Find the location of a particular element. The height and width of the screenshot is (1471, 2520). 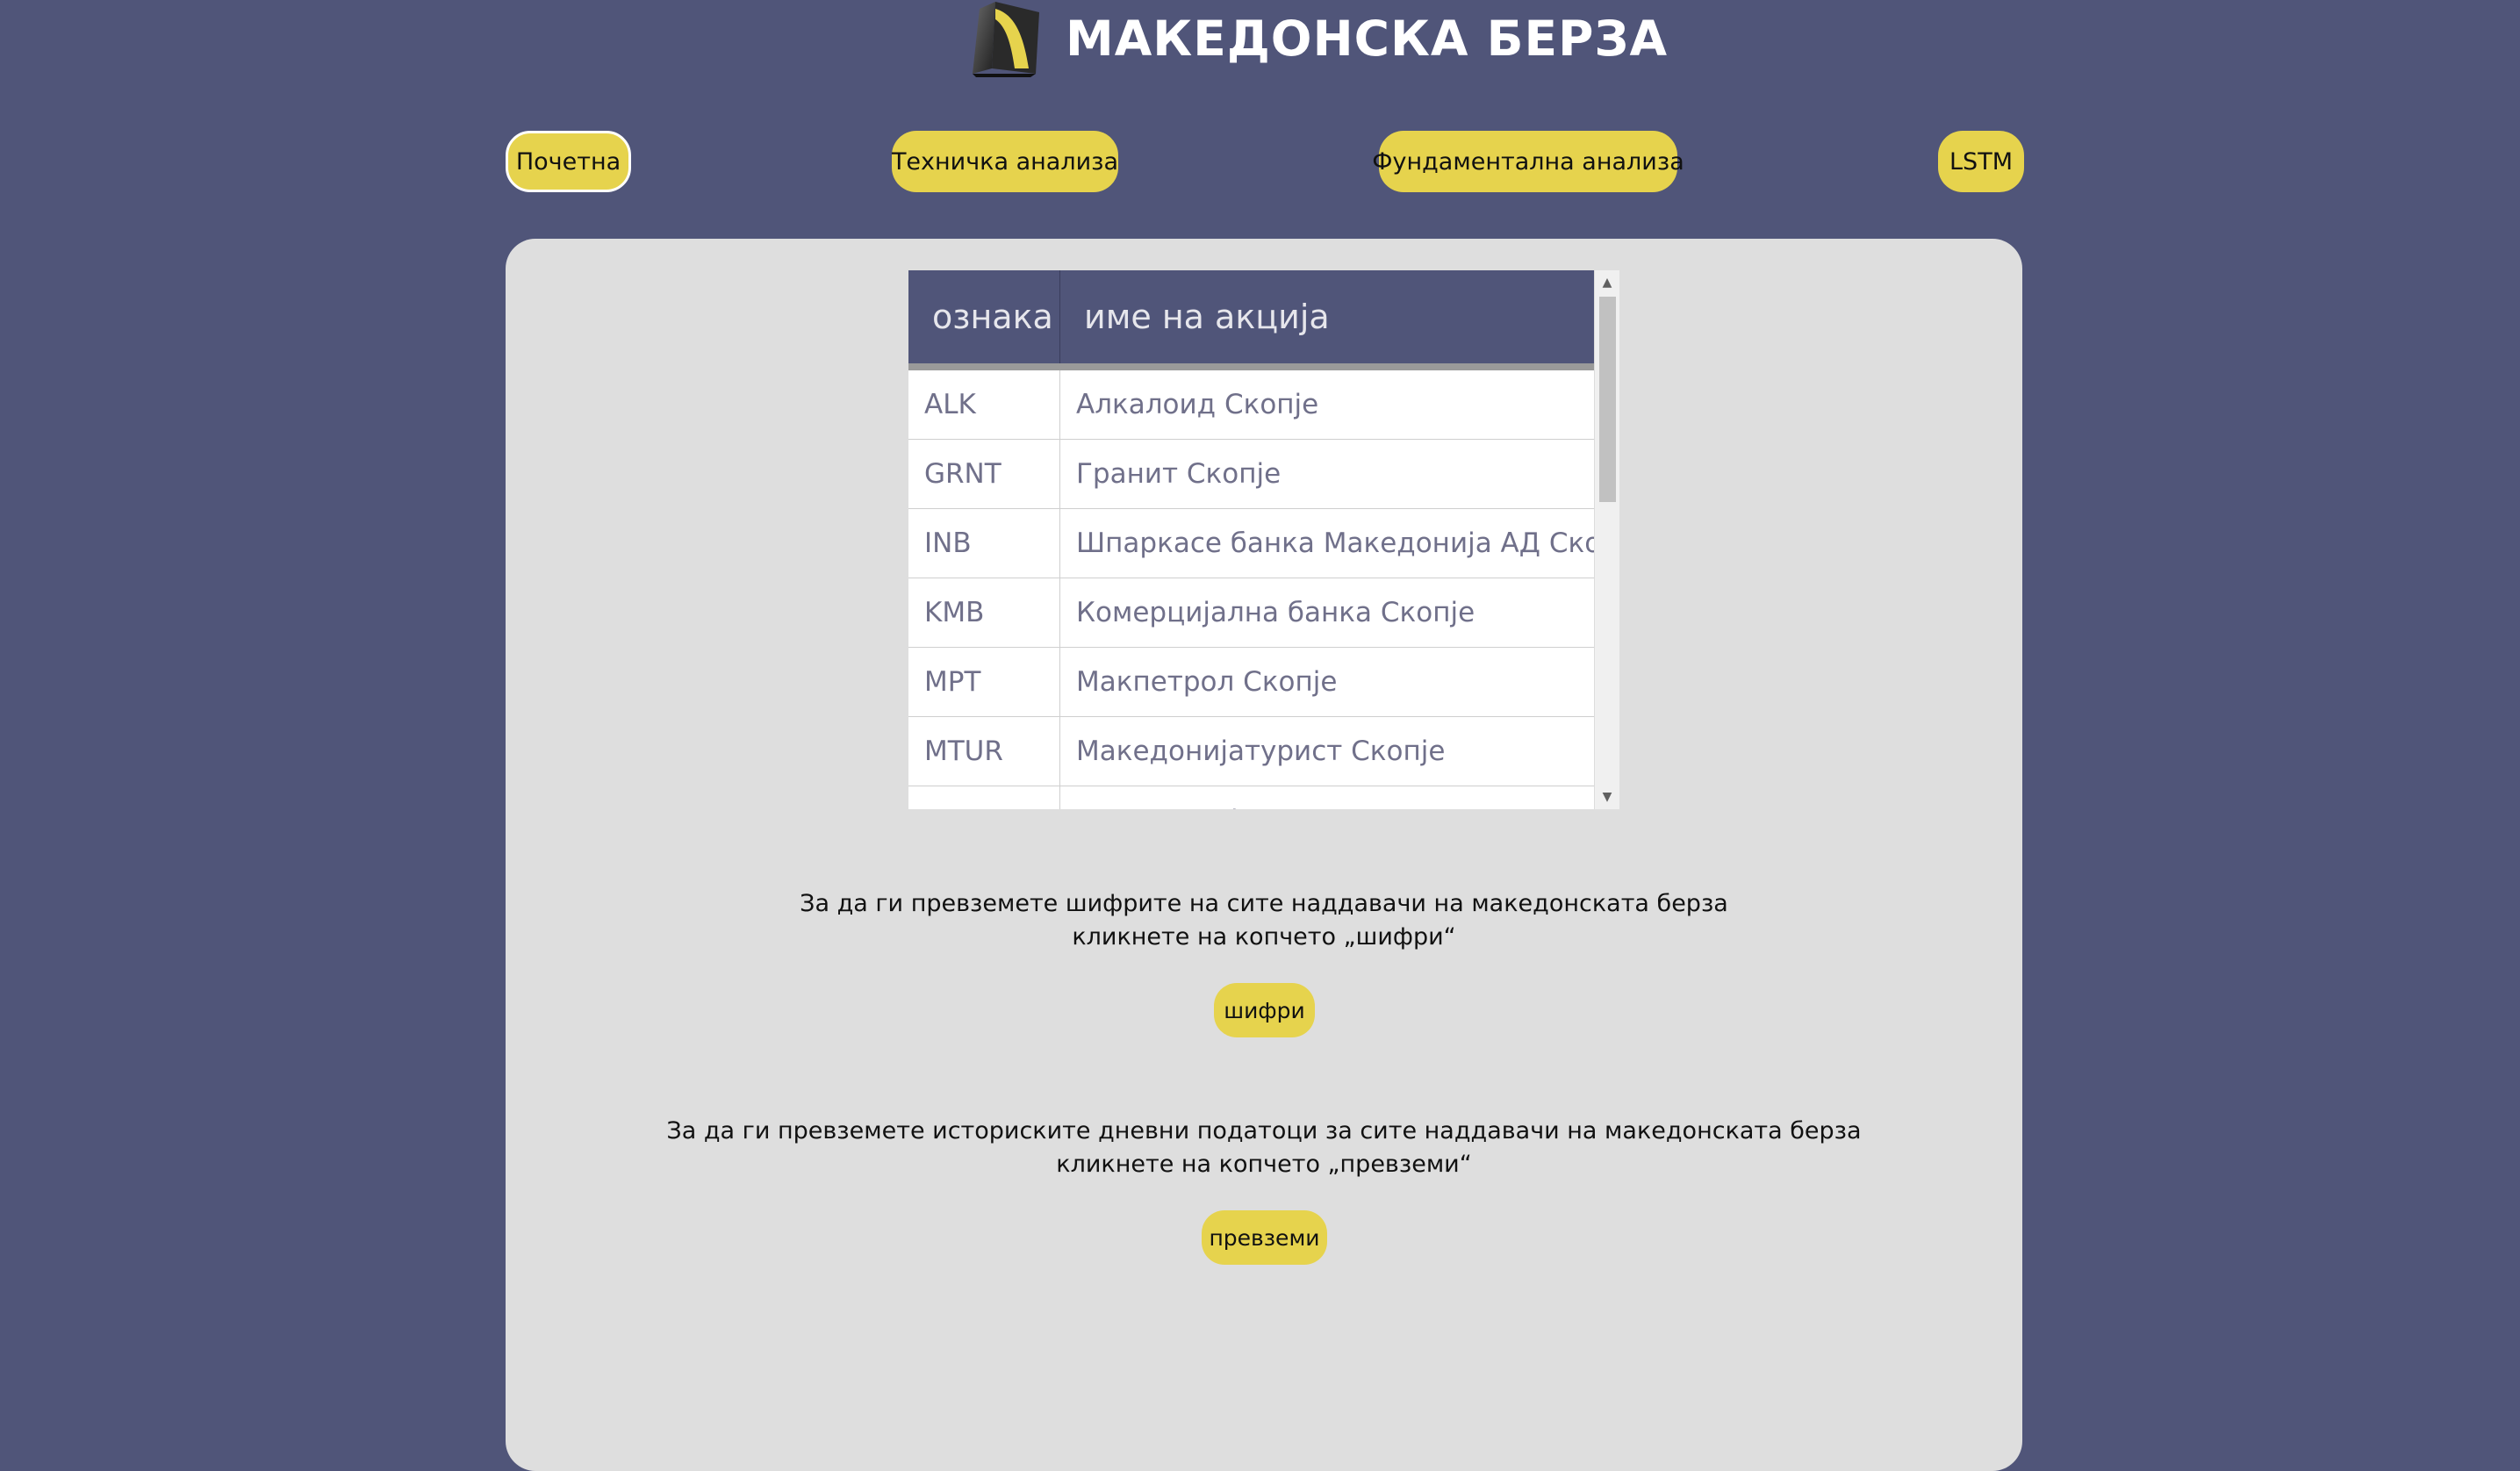

cell-symbol: OKTA is located at coordinates (984, 797).